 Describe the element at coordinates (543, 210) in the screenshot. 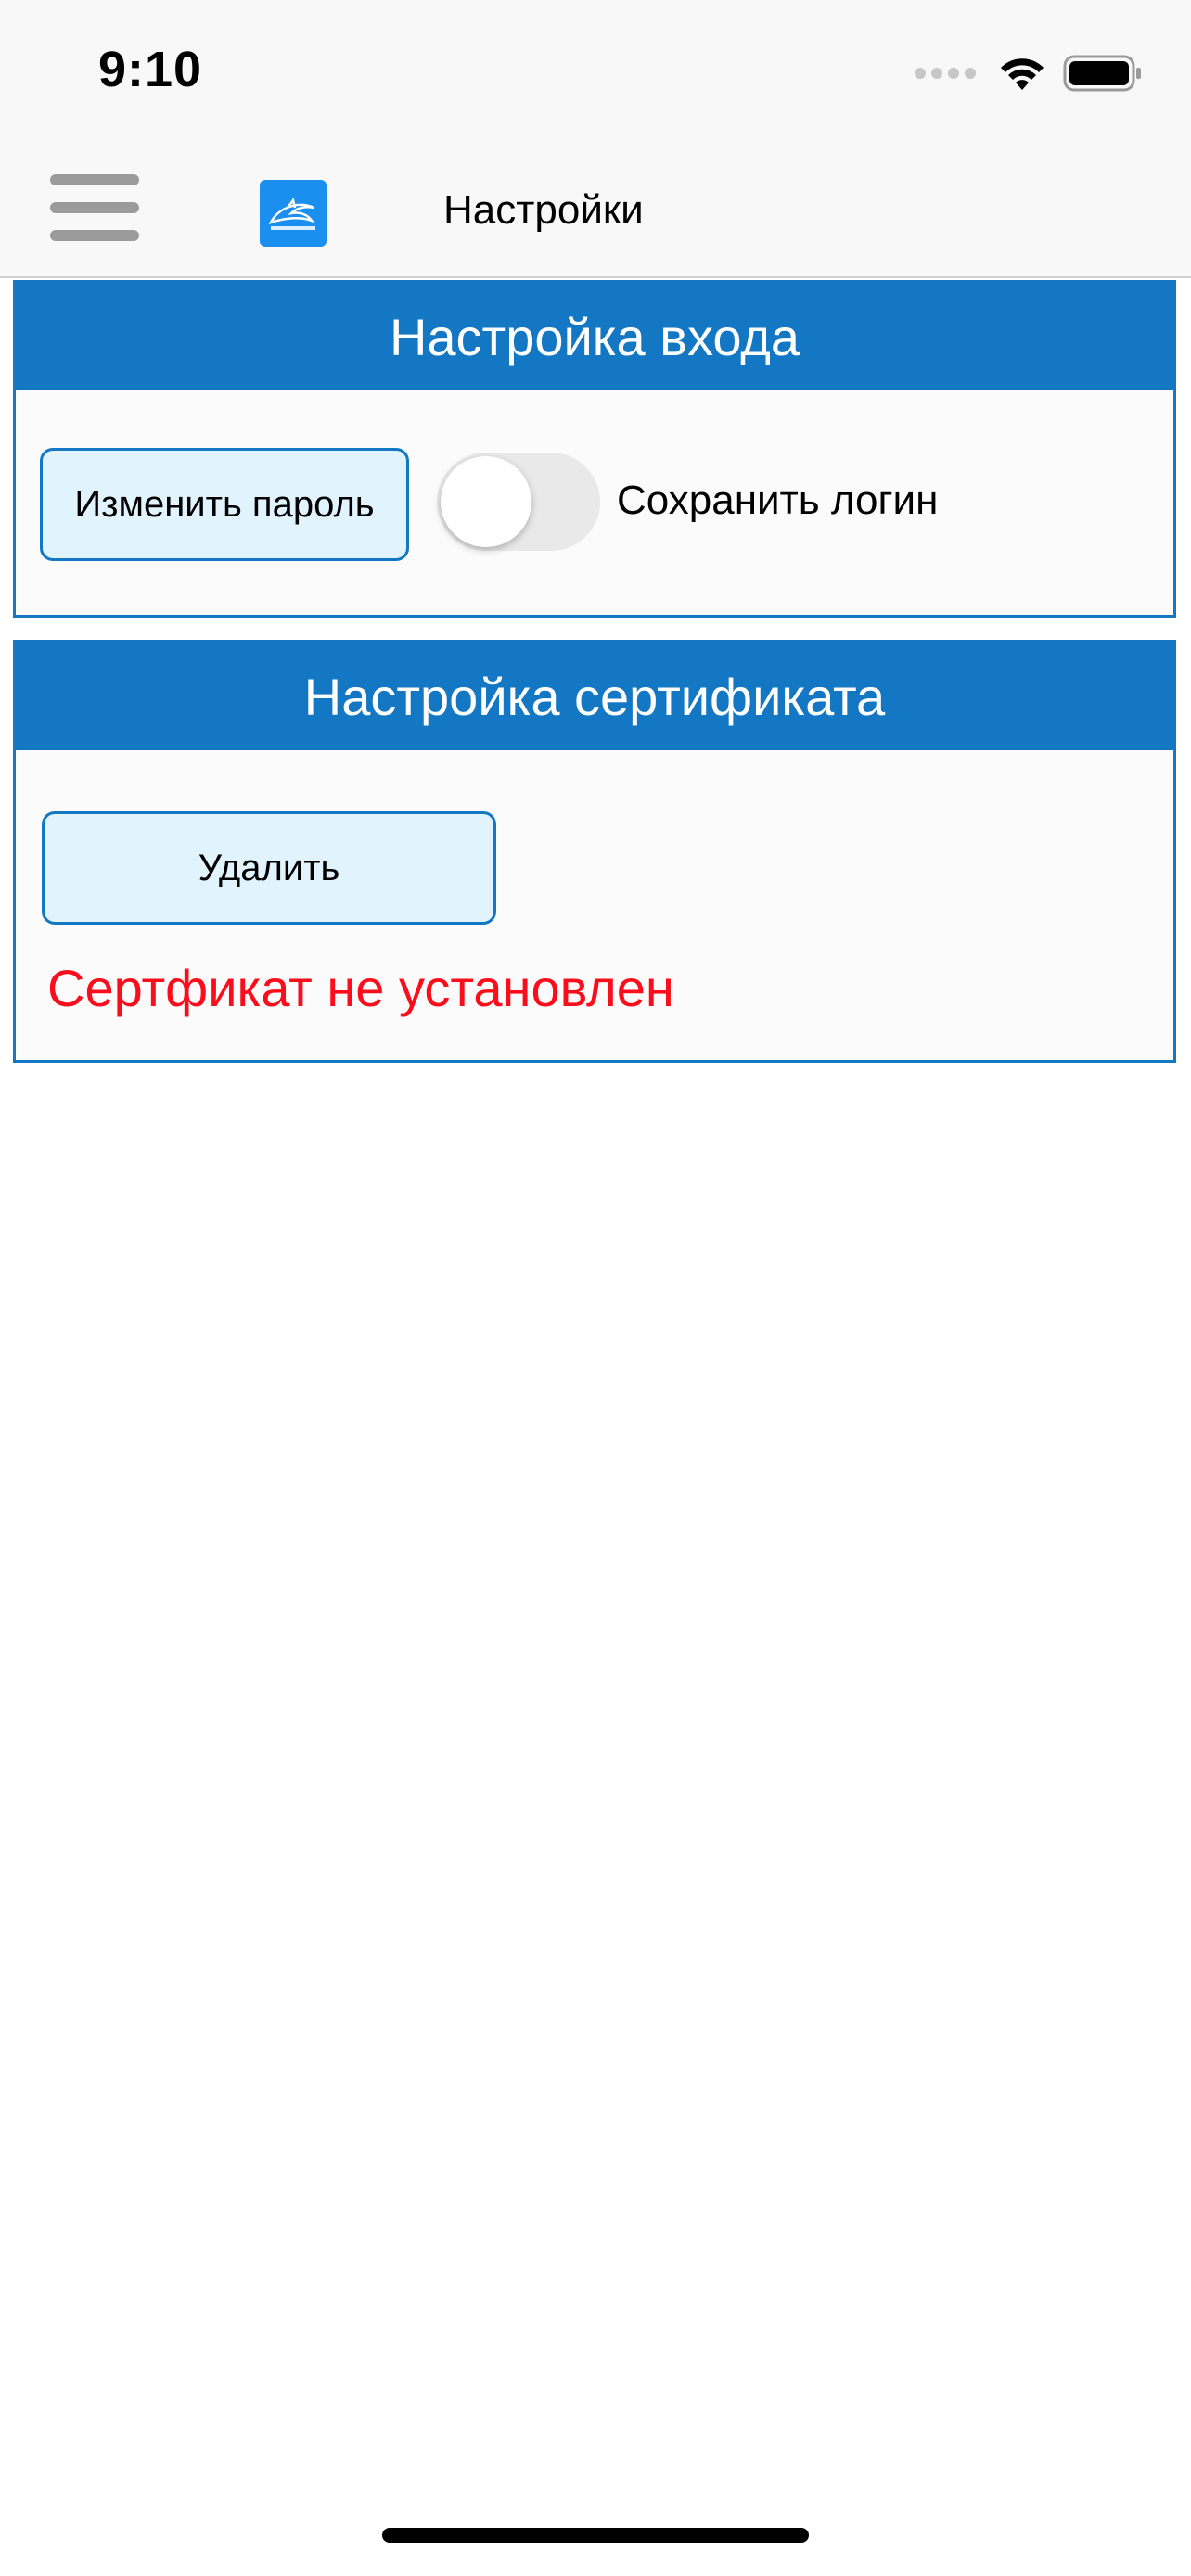

I see `page-title: Настройки` at that location.